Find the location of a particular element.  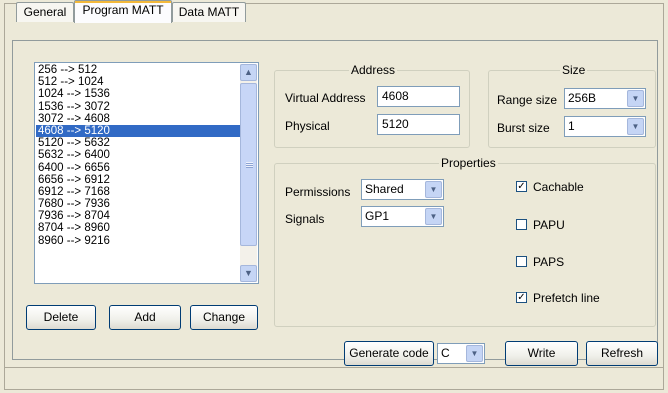

signals-value: GP1 is located at coordinates (377, 216).